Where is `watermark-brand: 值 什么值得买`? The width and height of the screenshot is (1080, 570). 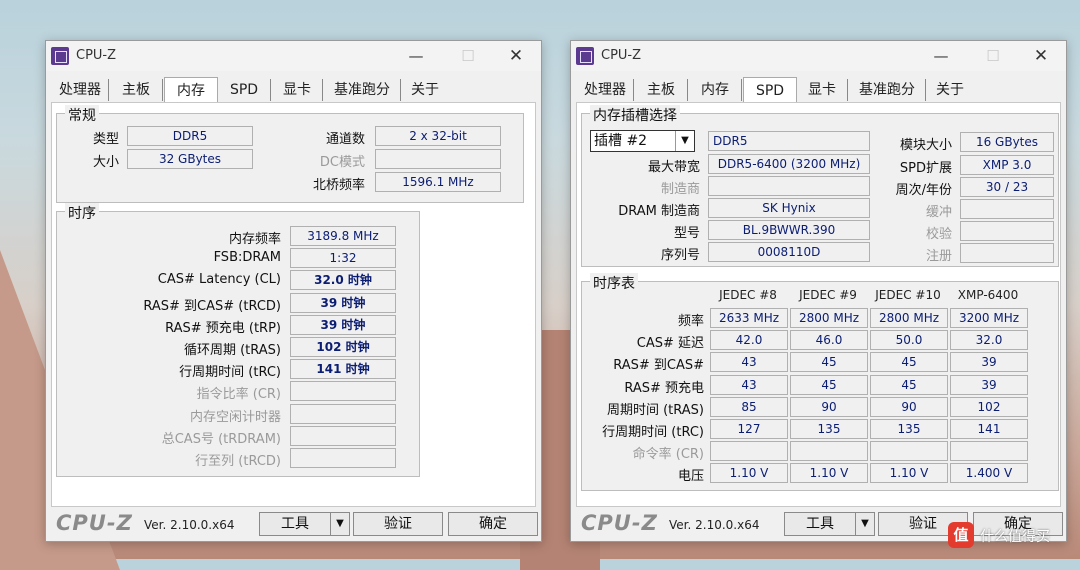
watermark-brand: 值 什么值得买 is located at coordinates (1012, 535).